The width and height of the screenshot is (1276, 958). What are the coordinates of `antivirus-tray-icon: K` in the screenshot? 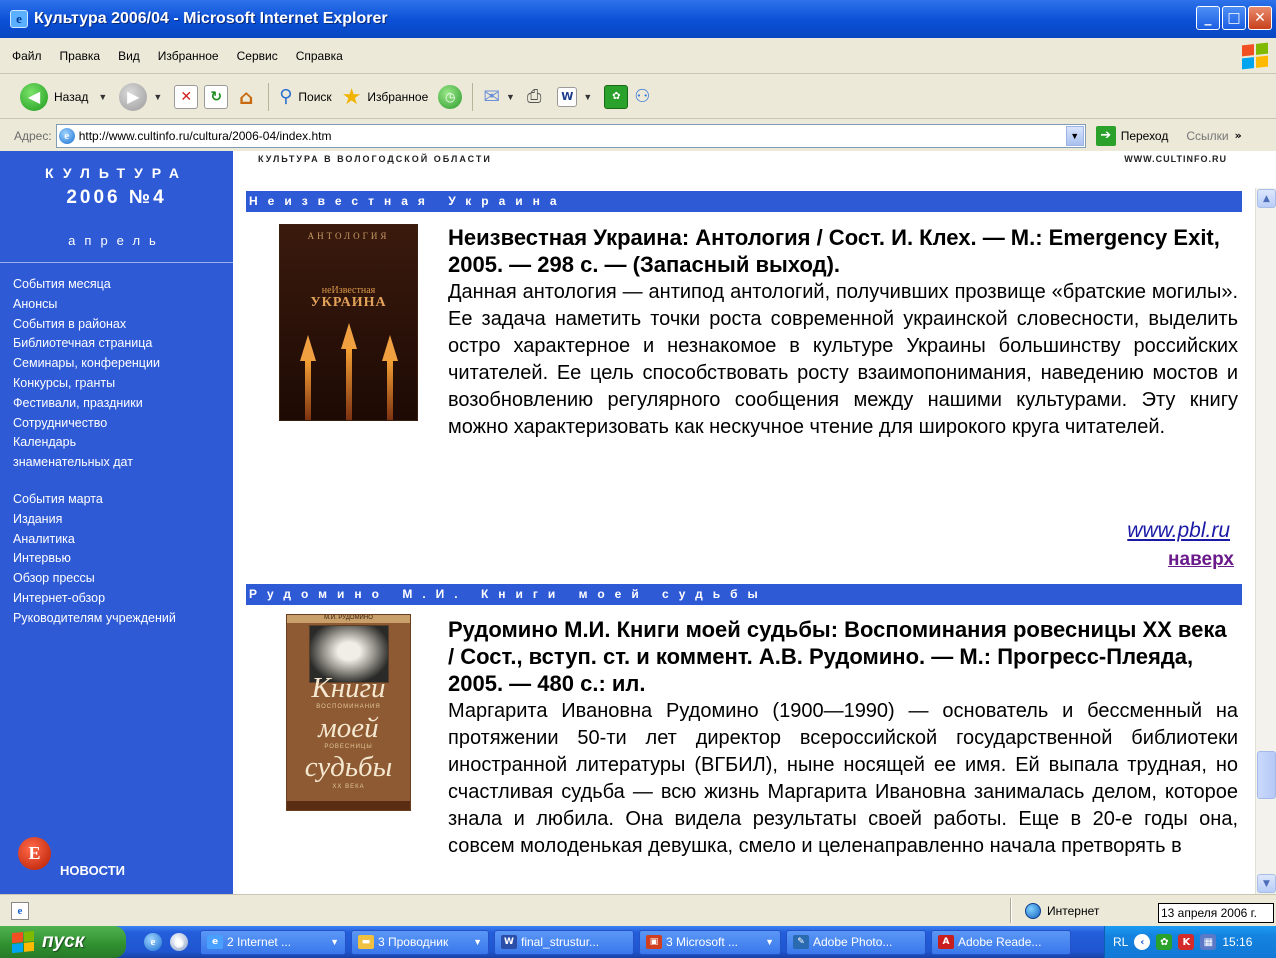 It's located at (1186, 942).